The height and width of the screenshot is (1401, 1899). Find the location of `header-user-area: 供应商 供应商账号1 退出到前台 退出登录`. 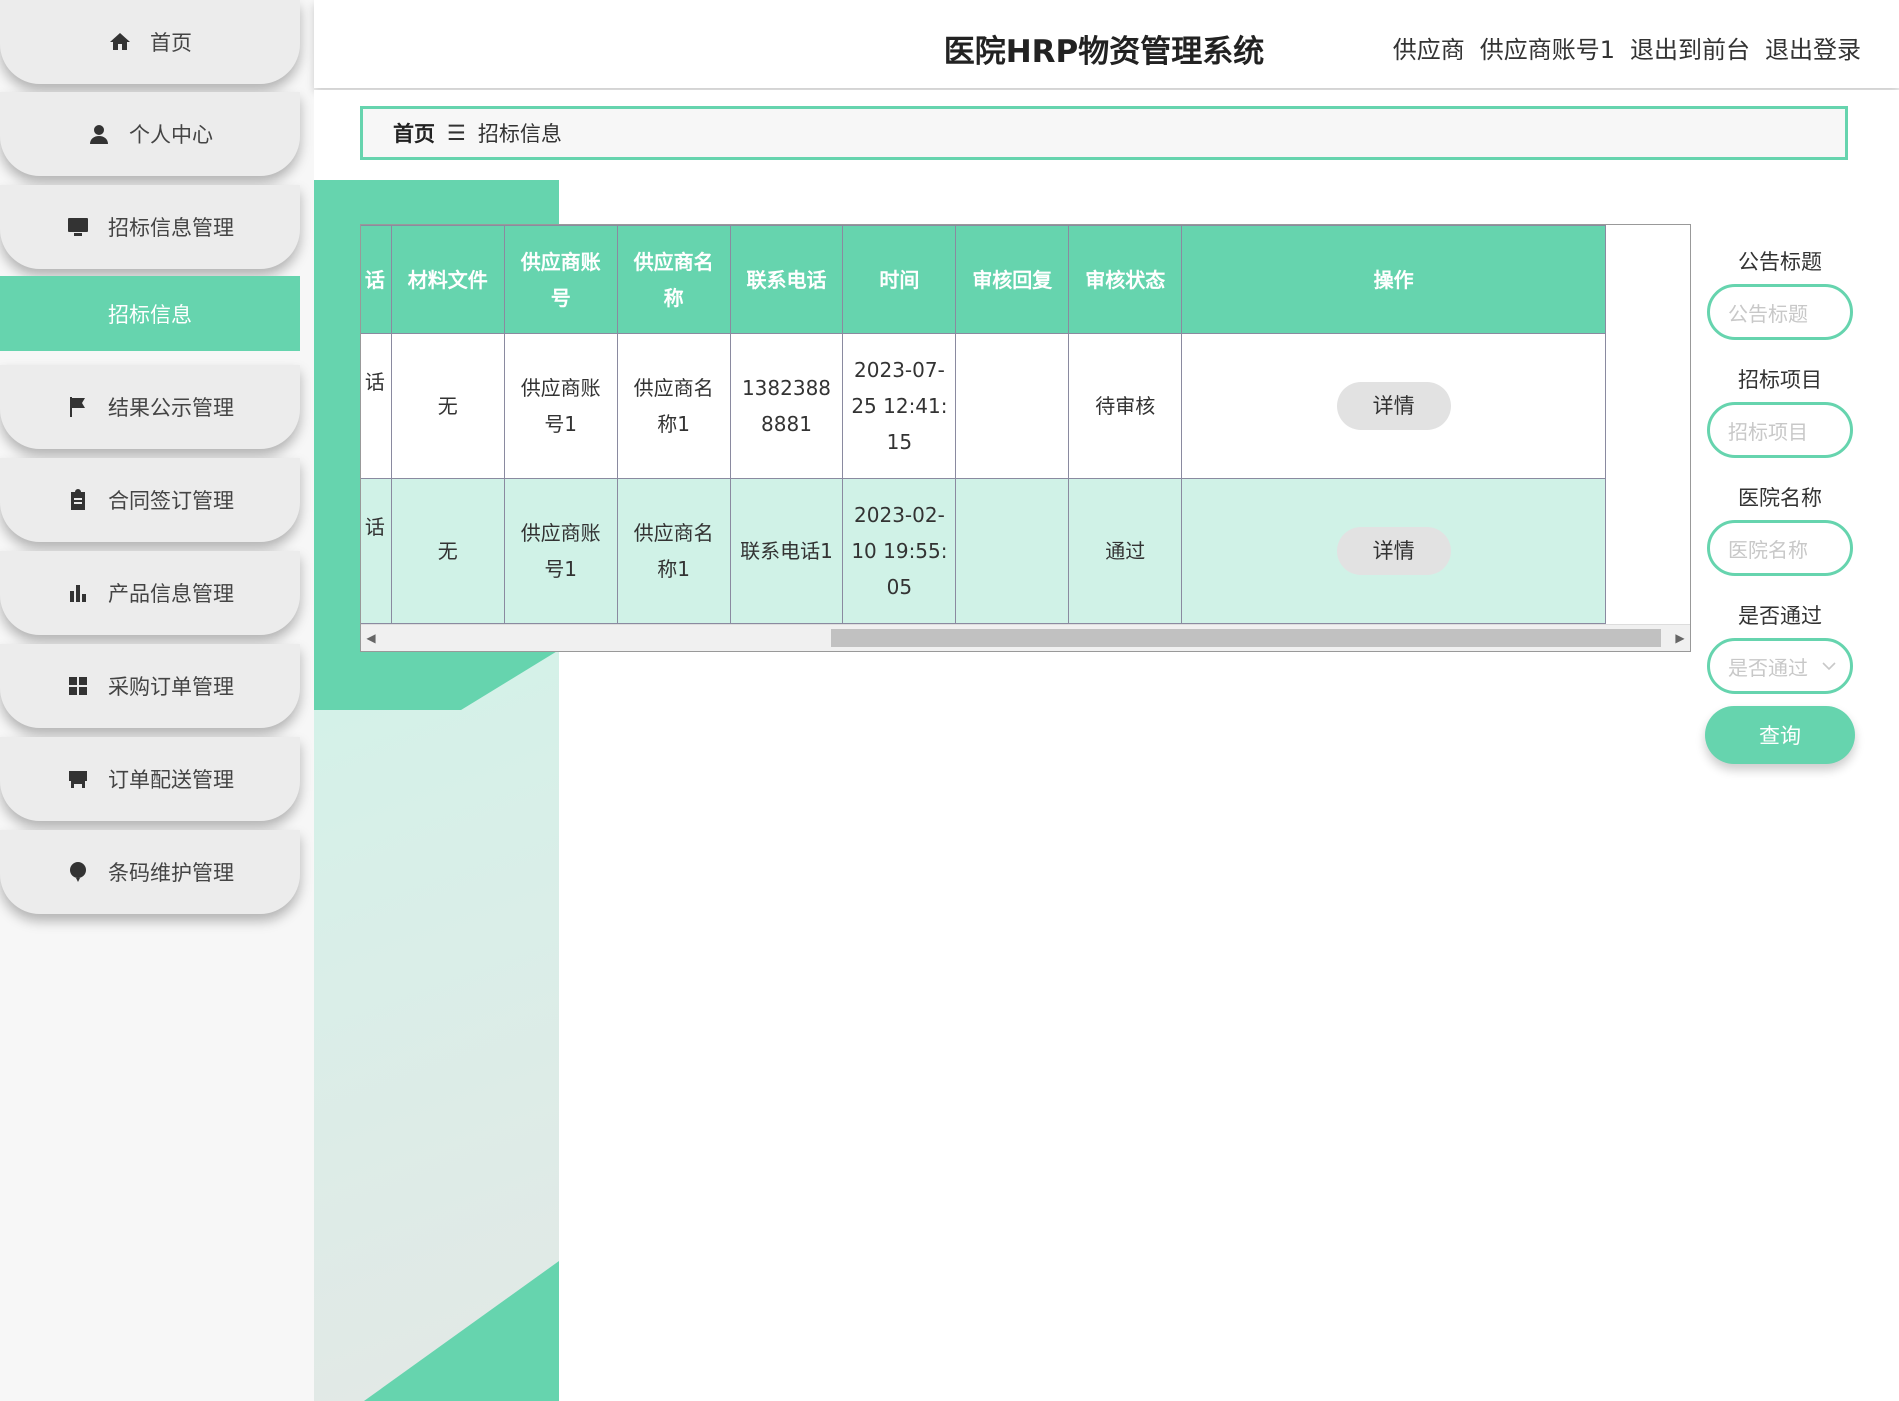

header-user-area: 供应商 供应商账号1 退出到前台 退出登录 is located at coordinates (1627, 47).